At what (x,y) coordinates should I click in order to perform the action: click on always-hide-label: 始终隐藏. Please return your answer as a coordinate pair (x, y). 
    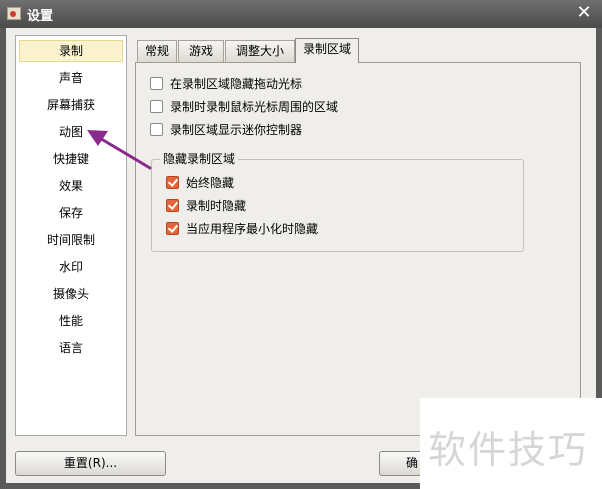
    Looking at the image, I should click on (210, 183).